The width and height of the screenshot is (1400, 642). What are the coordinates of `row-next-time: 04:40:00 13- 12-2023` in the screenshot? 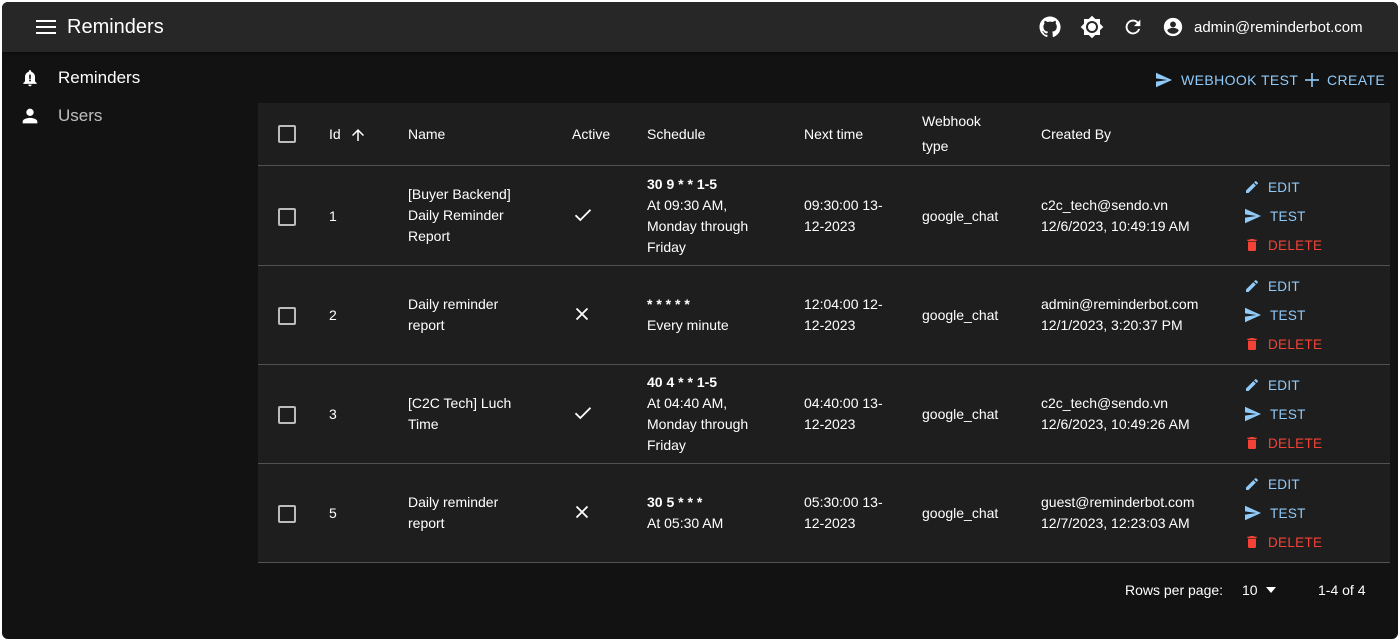 It's located at (843, 413).